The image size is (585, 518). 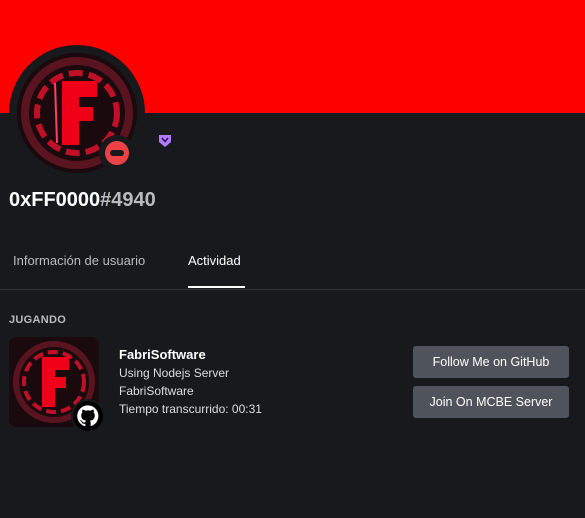 What do you see at coordinates (38, 320) in the screenshot?
I see `activity-section-label: JUGANDO` at bounding box center [38, 320].